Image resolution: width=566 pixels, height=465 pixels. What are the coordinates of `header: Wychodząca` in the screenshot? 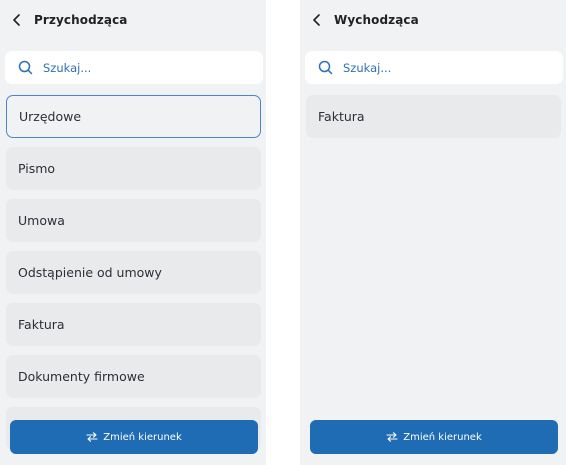 It's located at (433, 21).